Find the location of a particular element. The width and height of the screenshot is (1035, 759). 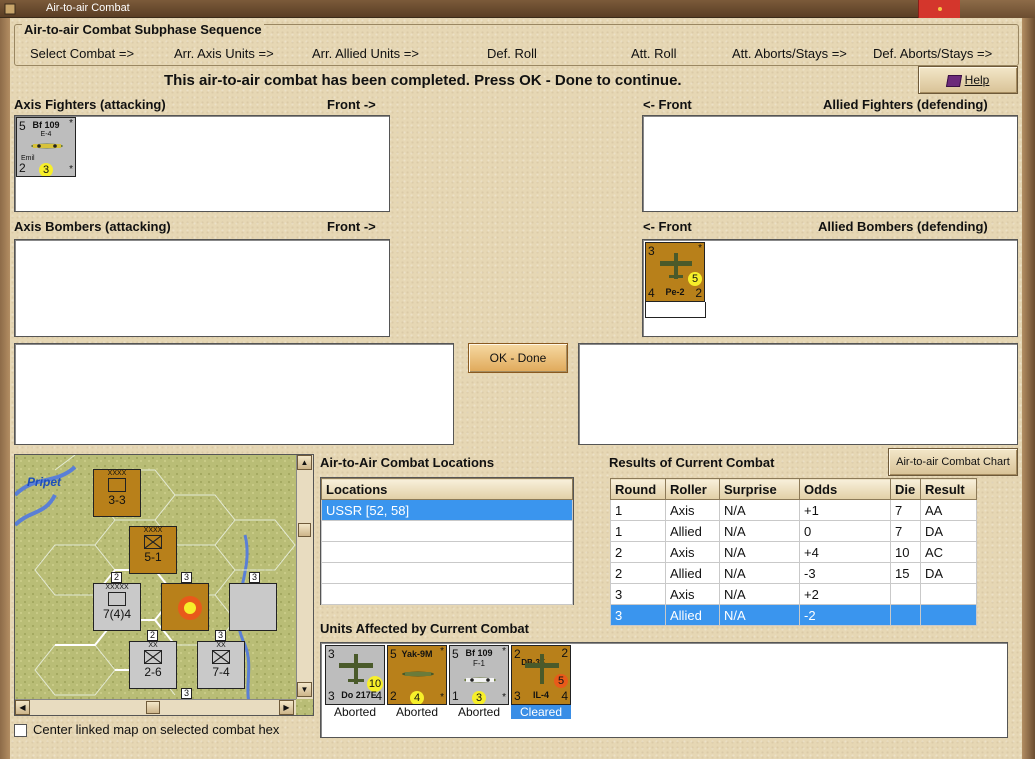

results-row: 2 Axis N/A +4 10 AC is located at coordinates (793, 552).